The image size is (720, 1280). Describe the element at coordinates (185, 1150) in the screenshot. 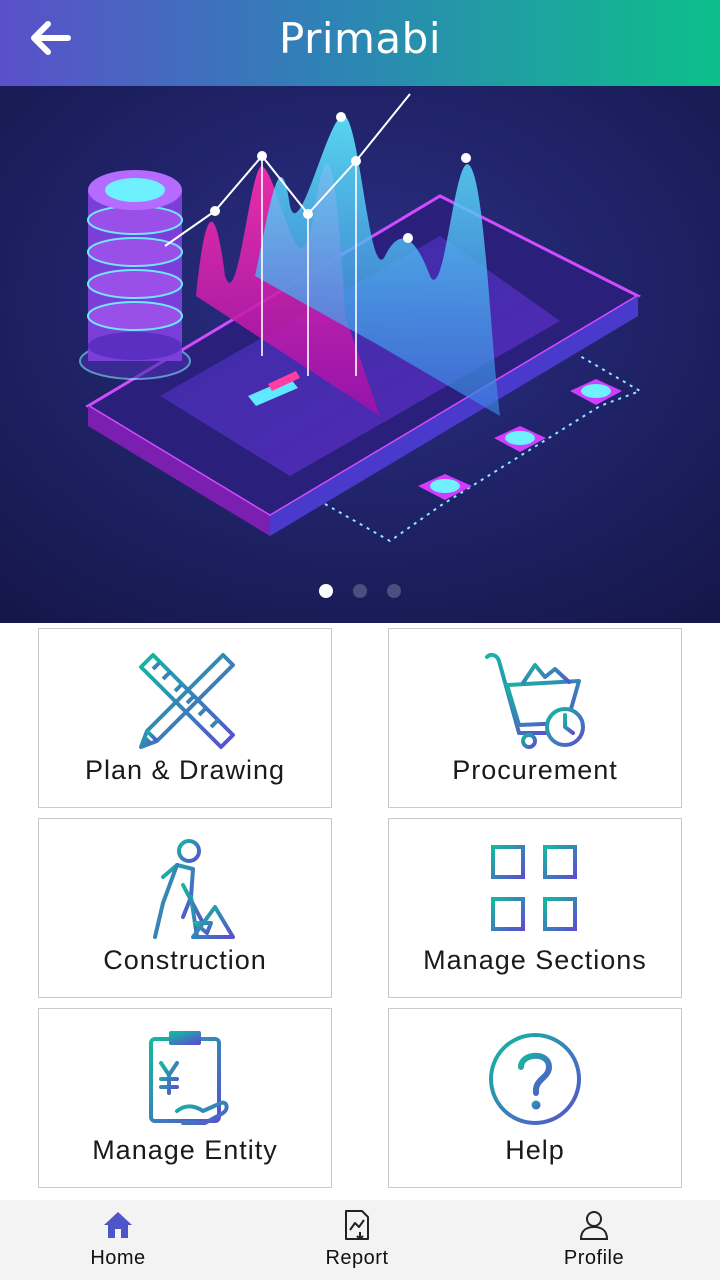

I see `tile-label: Manage Entity` at that location.